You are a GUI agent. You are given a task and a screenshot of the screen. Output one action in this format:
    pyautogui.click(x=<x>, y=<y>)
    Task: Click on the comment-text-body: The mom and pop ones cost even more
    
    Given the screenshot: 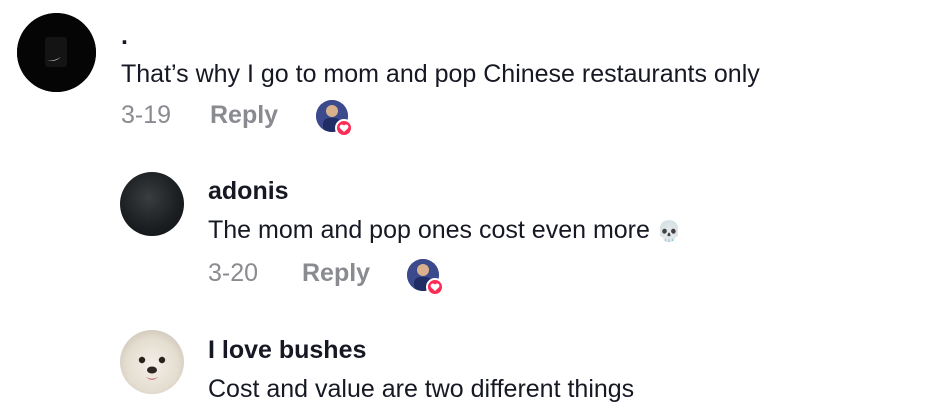 What is the action you would take?
    pyautogui.click(x=429, y=230)
    